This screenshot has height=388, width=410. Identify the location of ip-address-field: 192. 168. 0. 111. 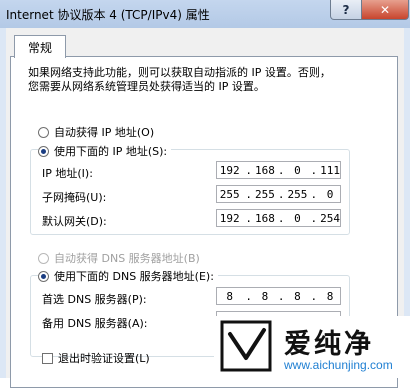
(278, 170).